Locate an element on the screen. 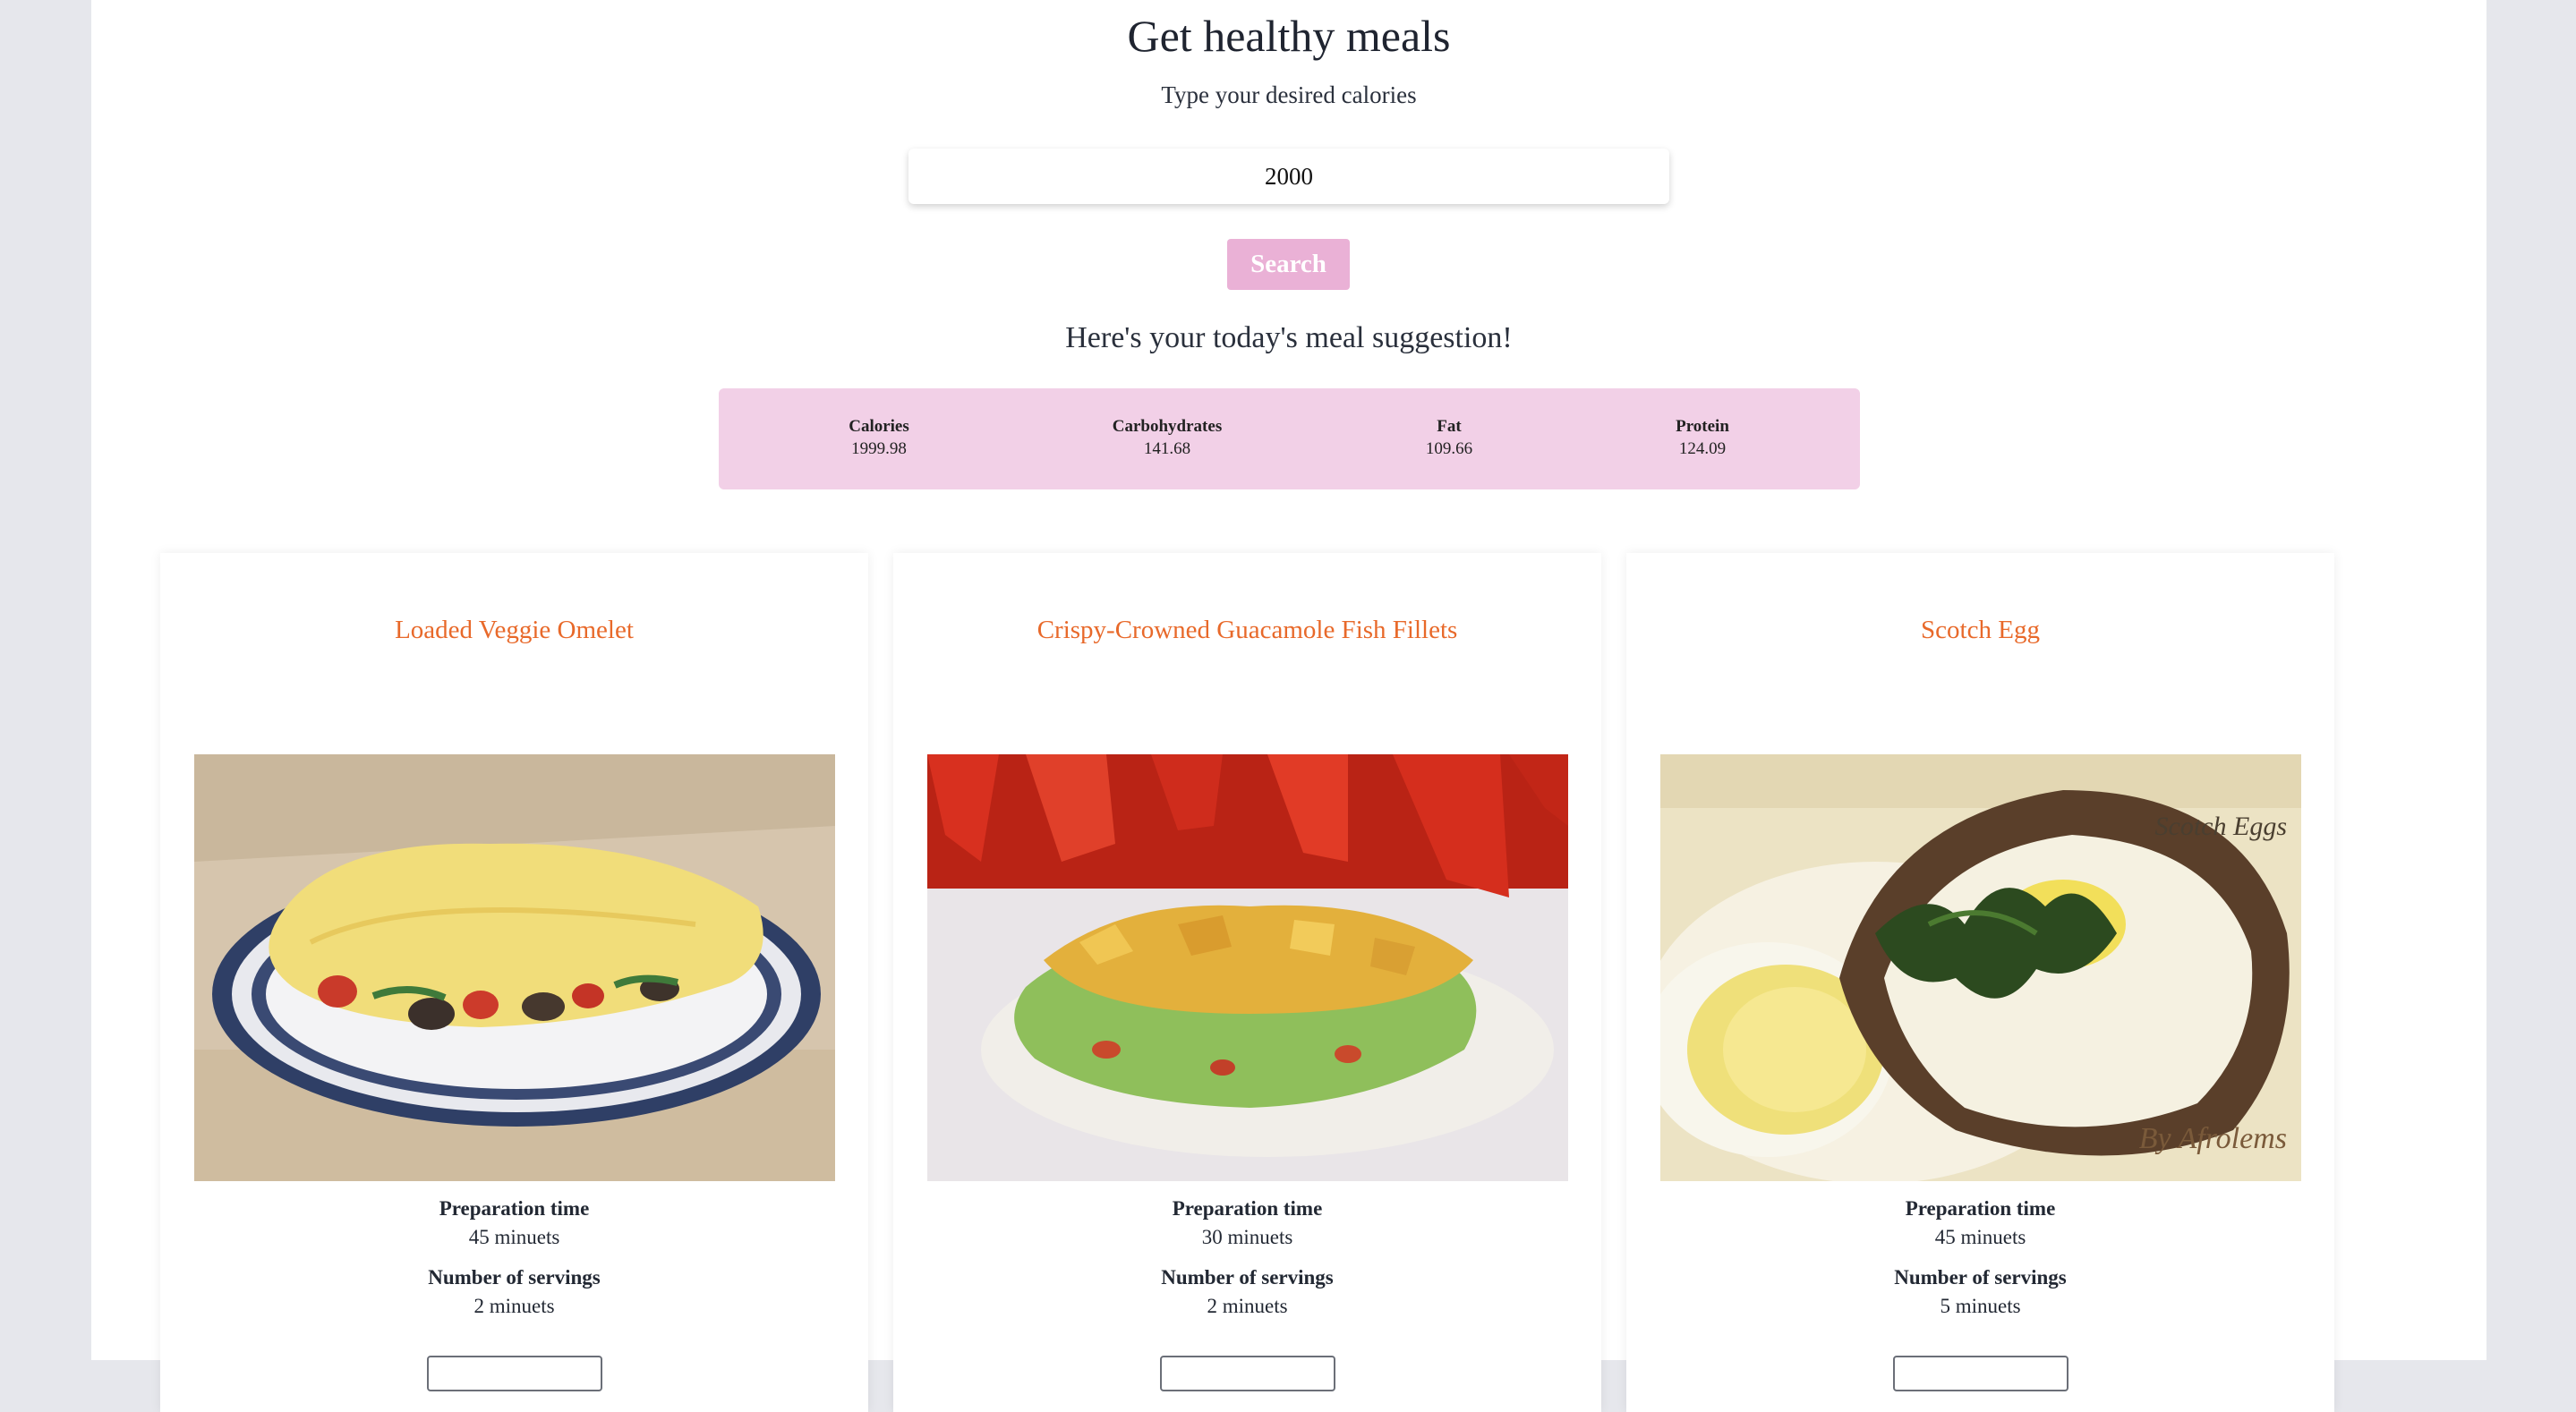 Image resolution: width=2576 pixels, height=1412 pixels. calories-input is located at coordinates (1288, 176).